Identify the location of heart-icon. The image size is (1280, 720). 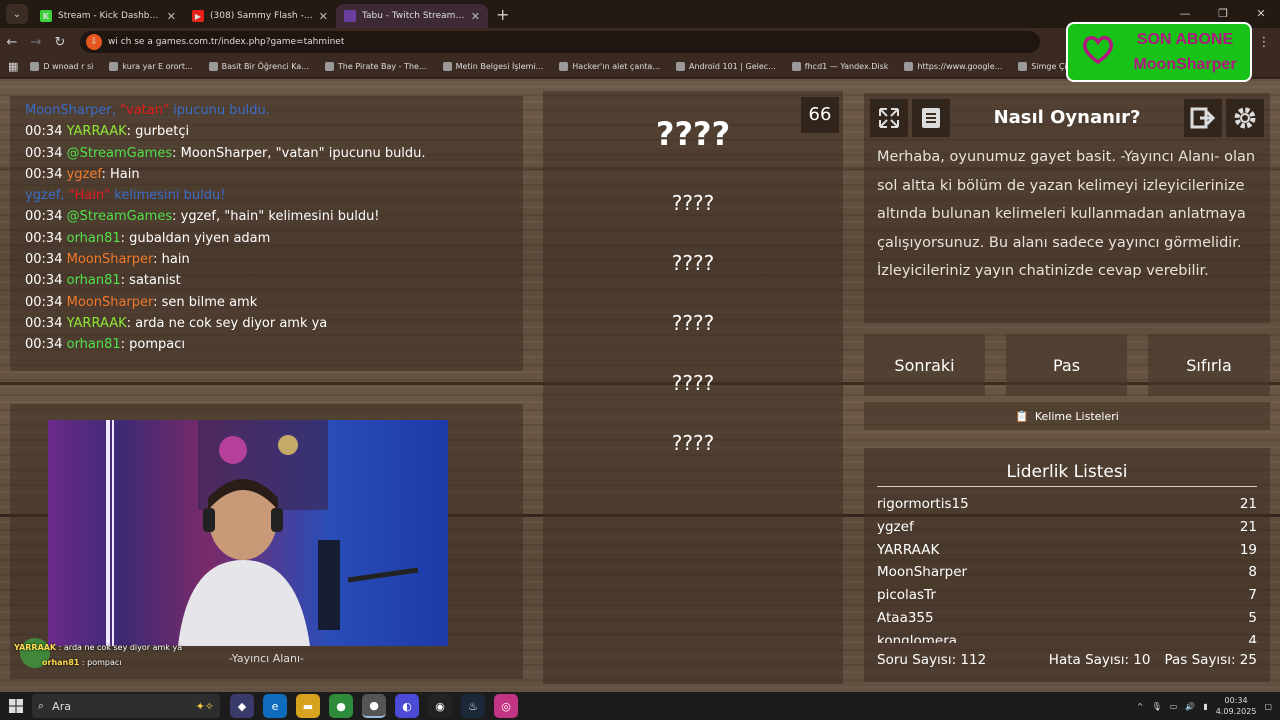
(1098, 52).